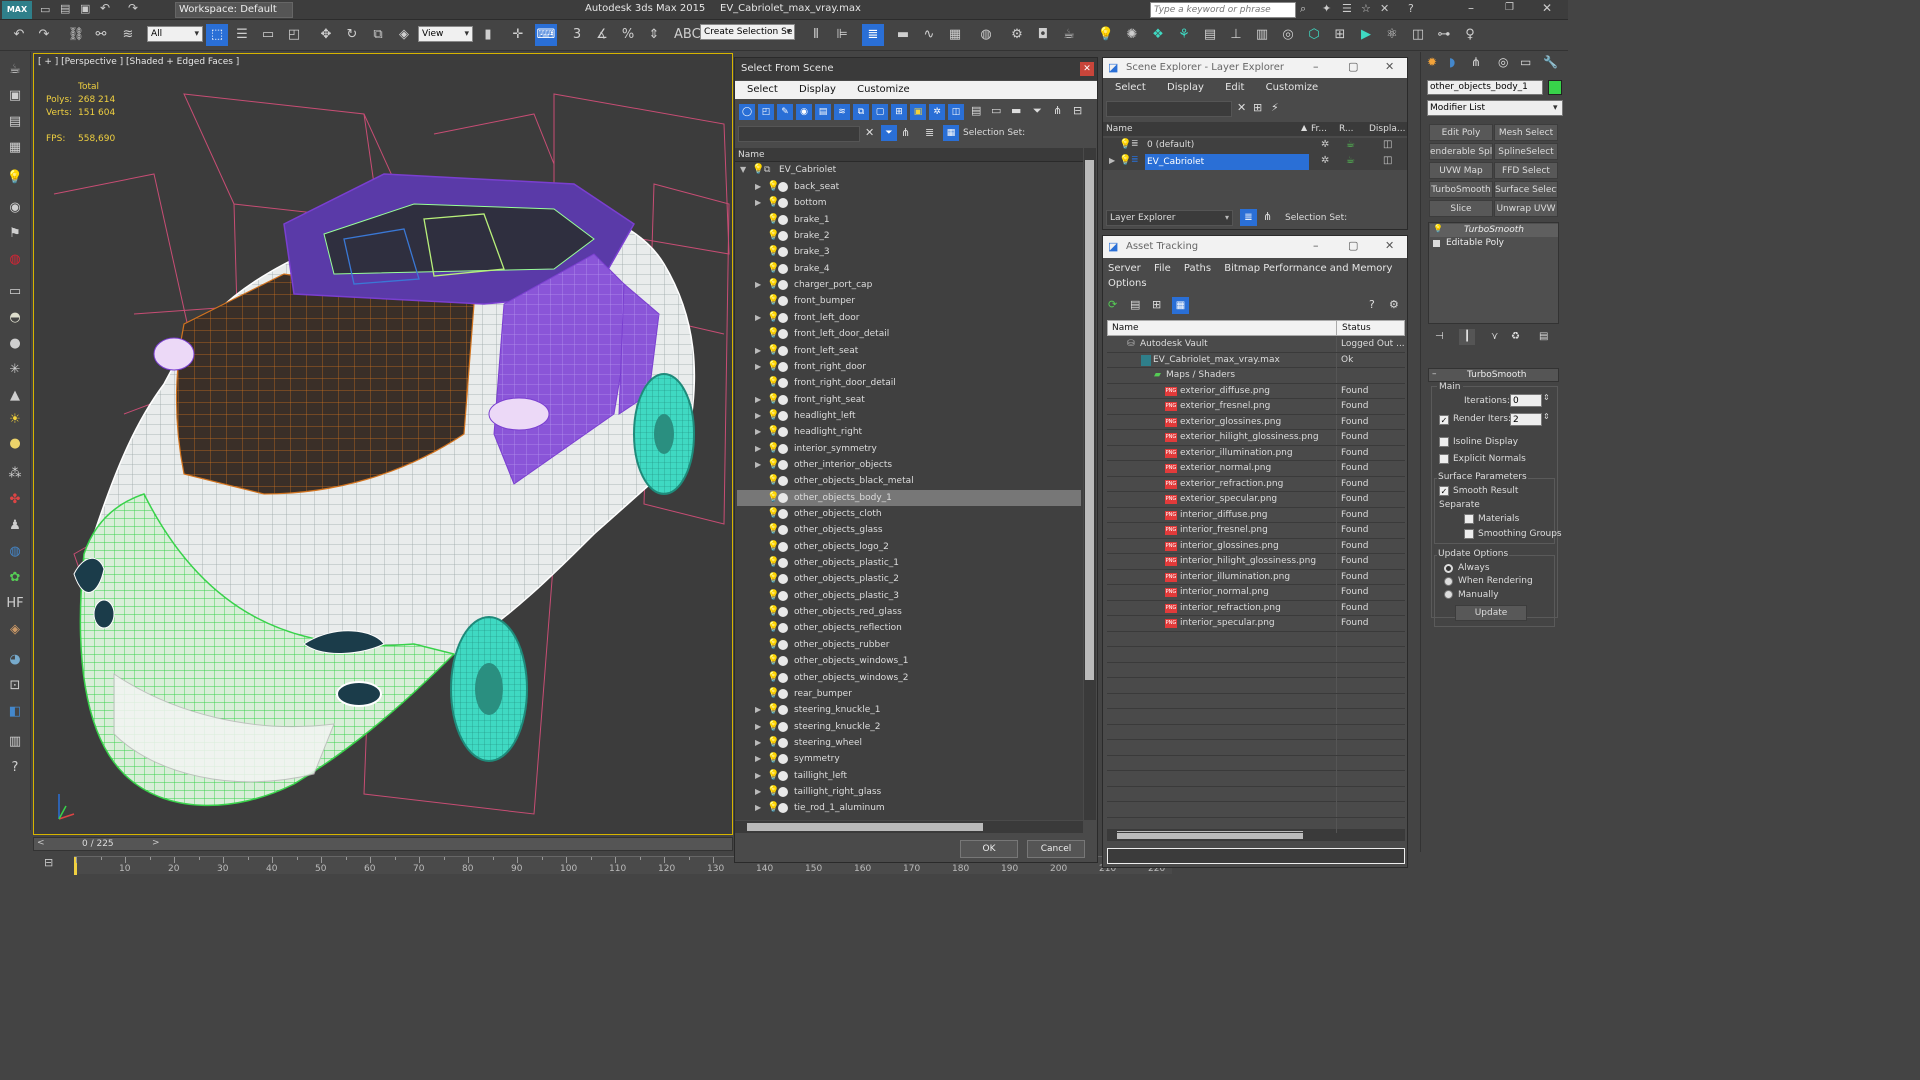 The width and height of the screenshot is (1920, 1080). Describe the element at coordinates (1275, 107) in the screenshot. I see `se-highlight-icon: ⚡` at that location.